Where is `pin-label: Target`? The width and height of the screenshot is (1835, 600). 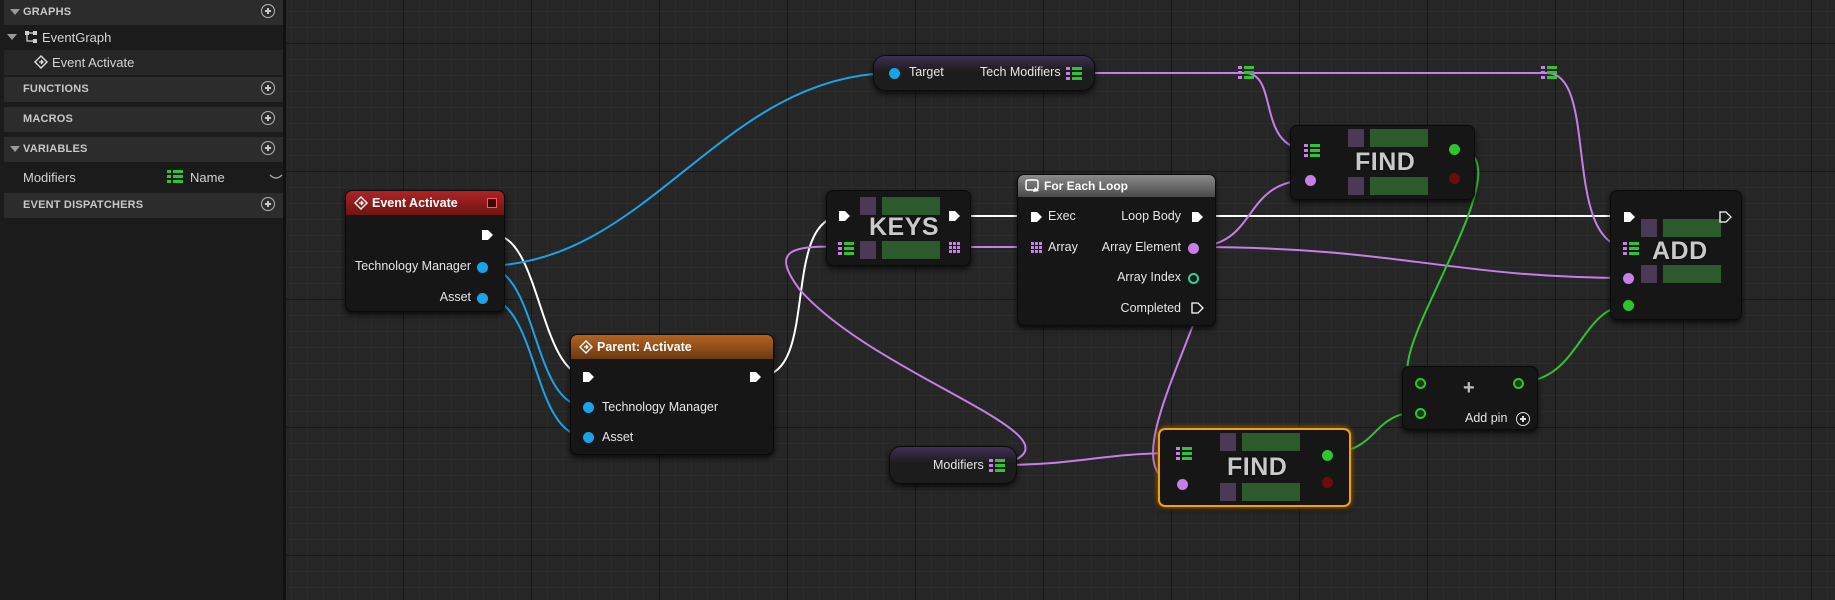 pin-label: Target is located at coordinates (926, 72).